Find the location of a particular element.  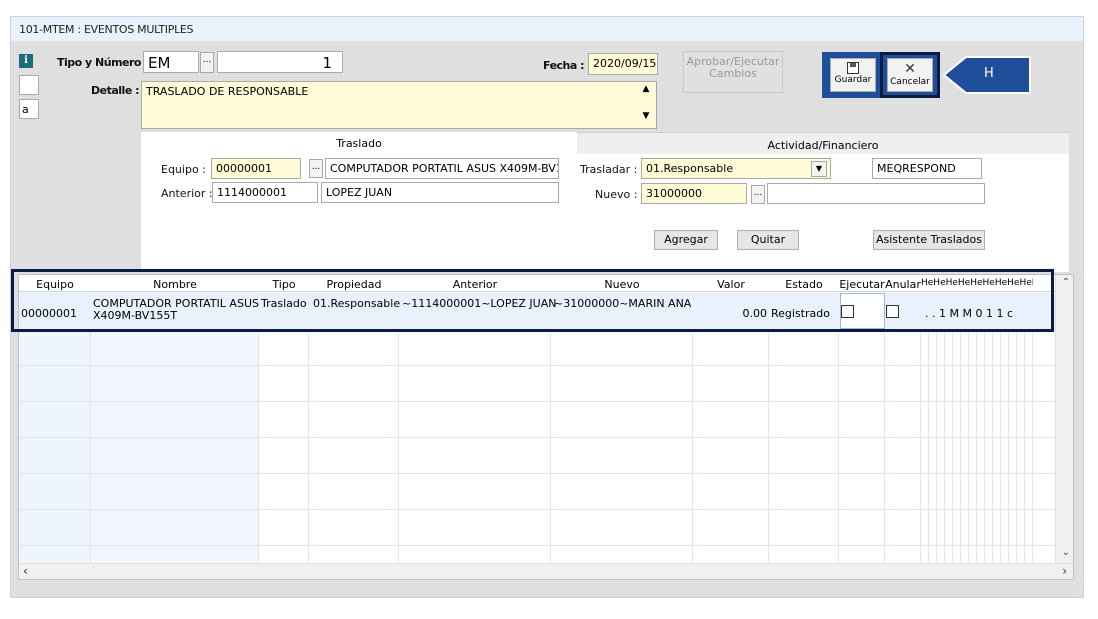

equipo-desc-field: COMPUTADOR PORTATIL ASUS X409M-BV15 is located at coordinates (442, 168).